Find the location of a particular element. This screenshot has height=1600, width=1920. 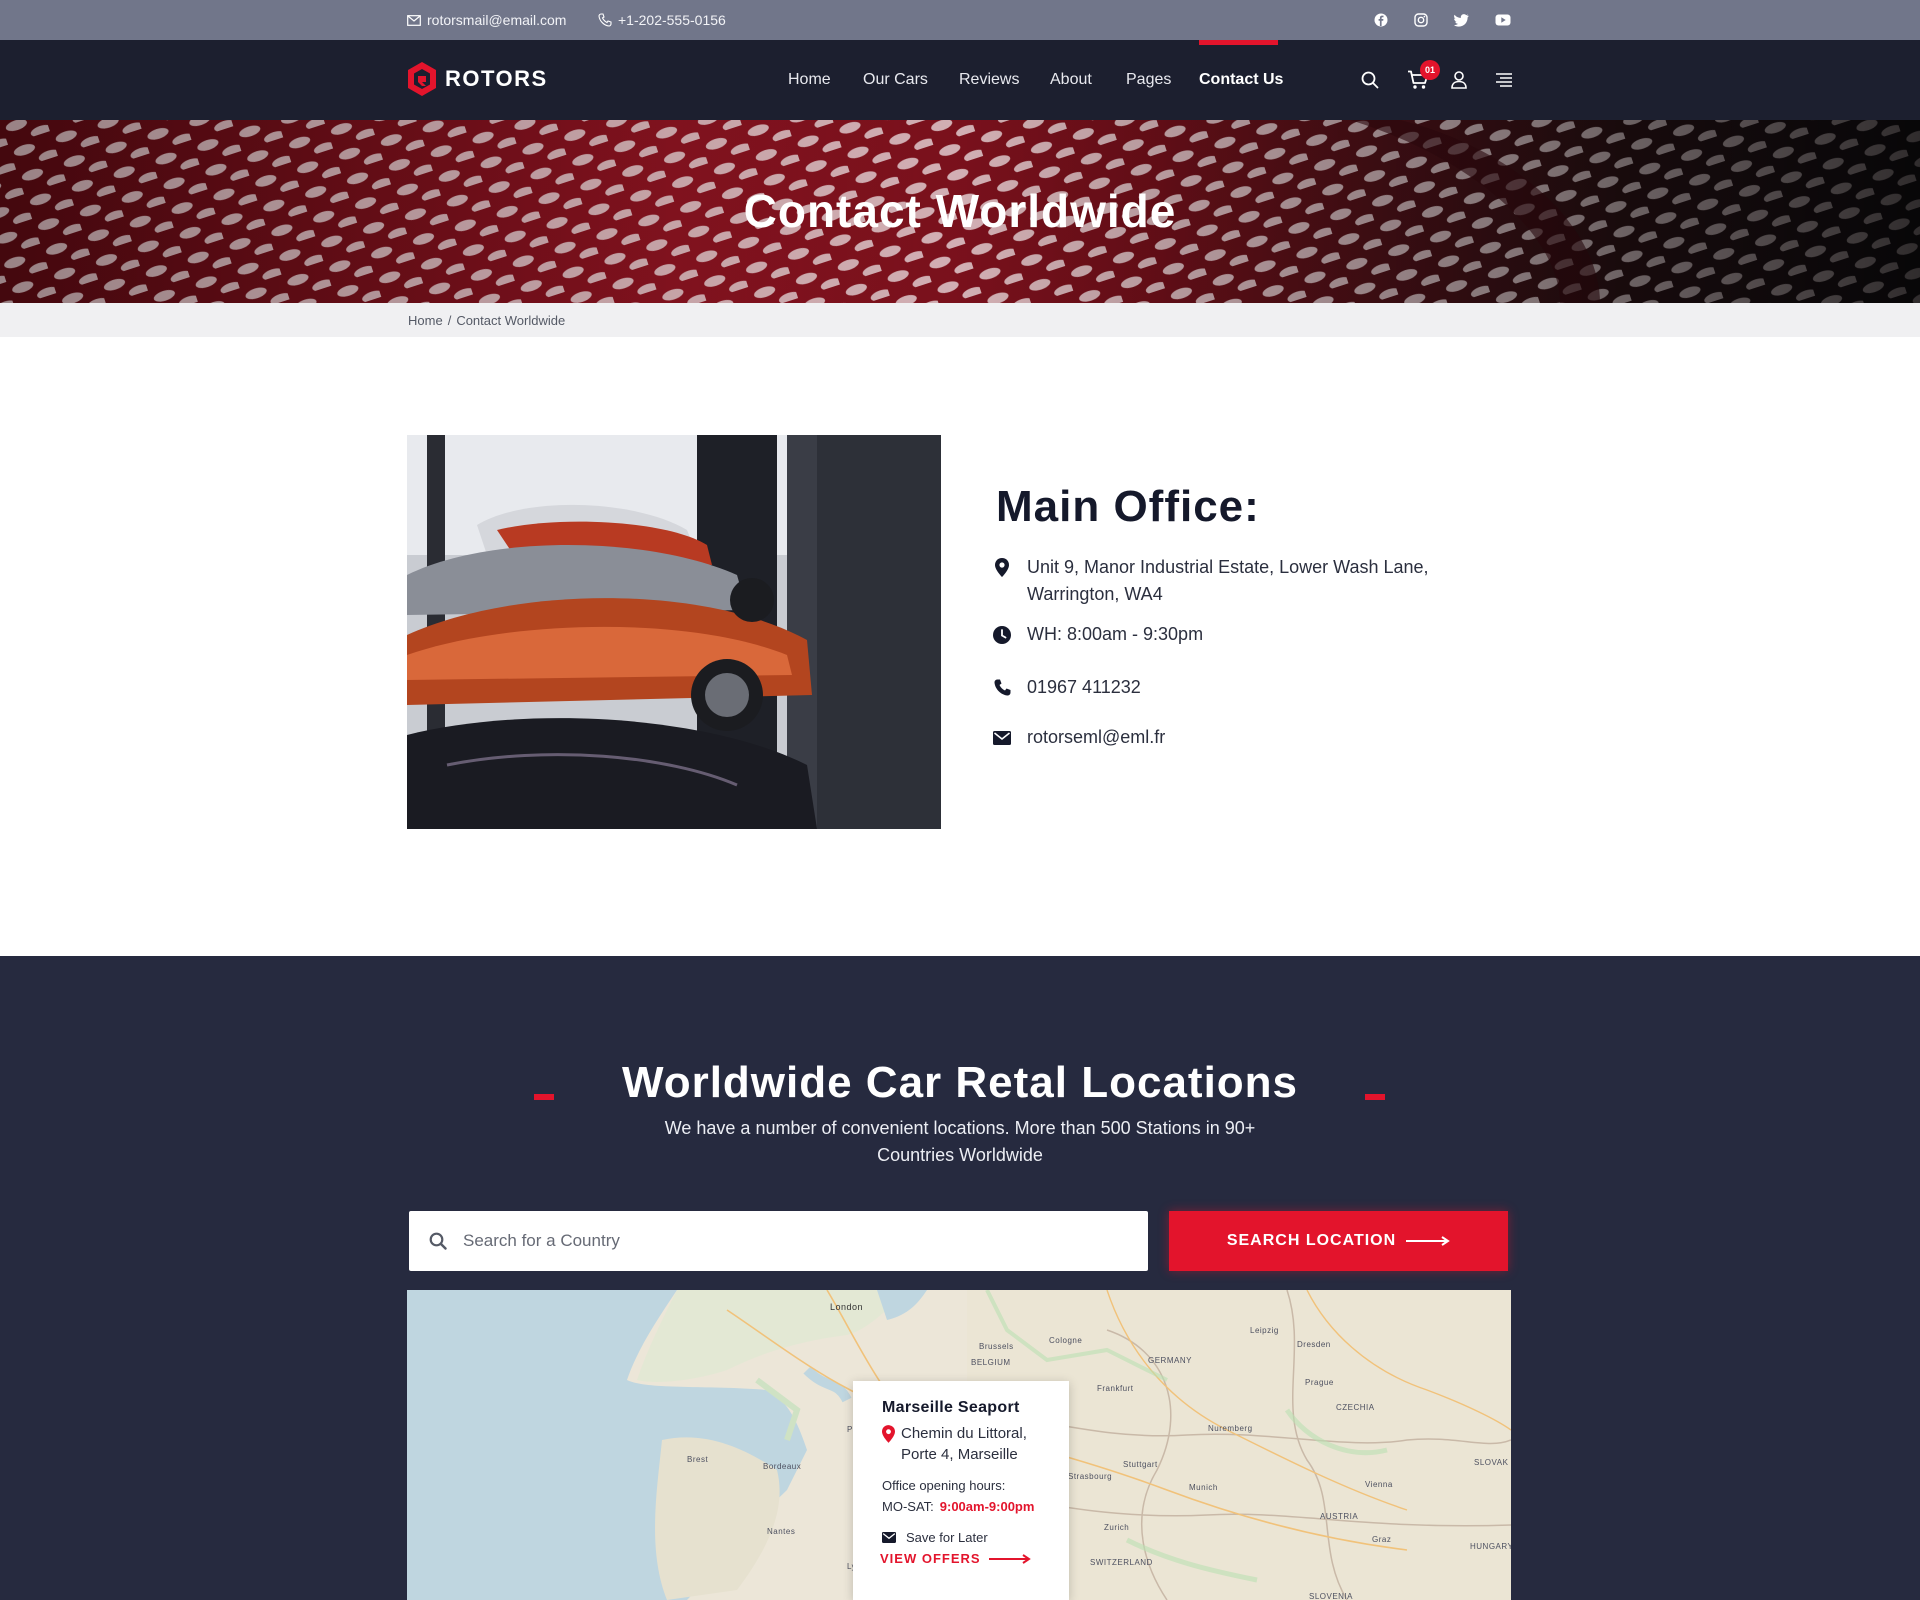

locations-subtitle-line2: Countries Worldwide is located at coordinates (960, 1155).